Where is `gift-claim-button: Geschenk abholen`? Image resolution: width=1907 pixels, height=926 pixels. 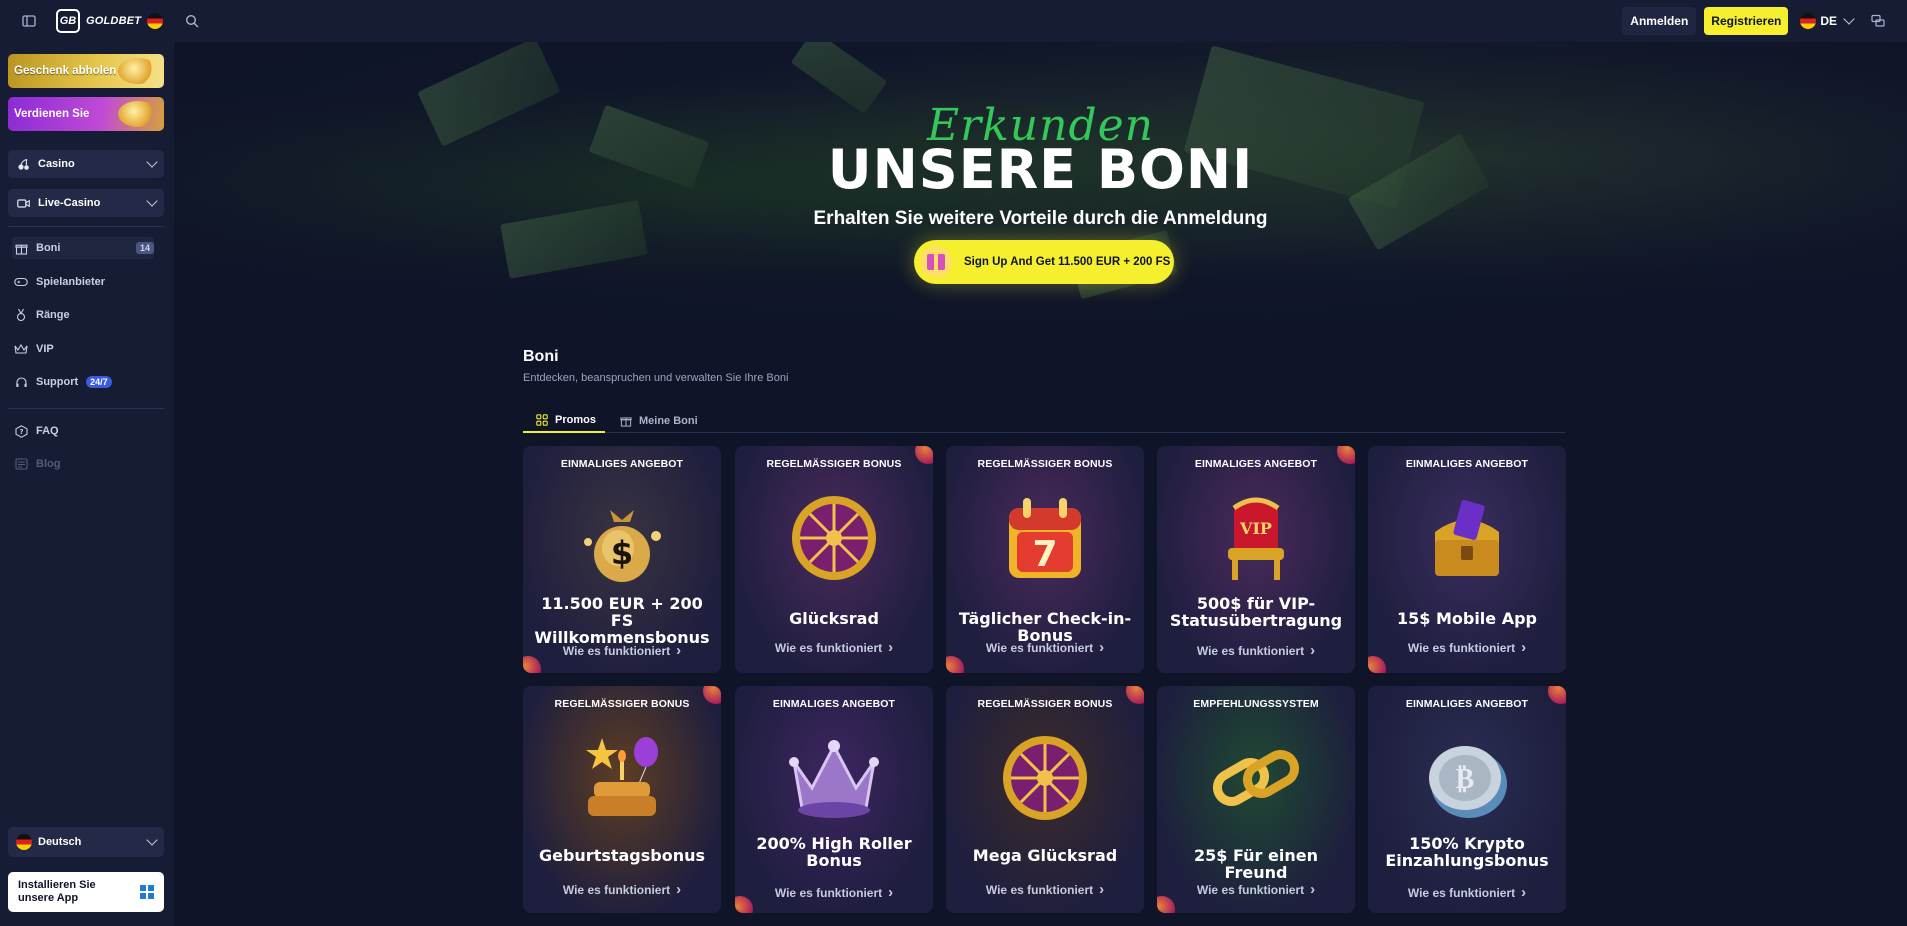 gift-claim-button: Geschenk abholen is located at coordinates (86, 71).